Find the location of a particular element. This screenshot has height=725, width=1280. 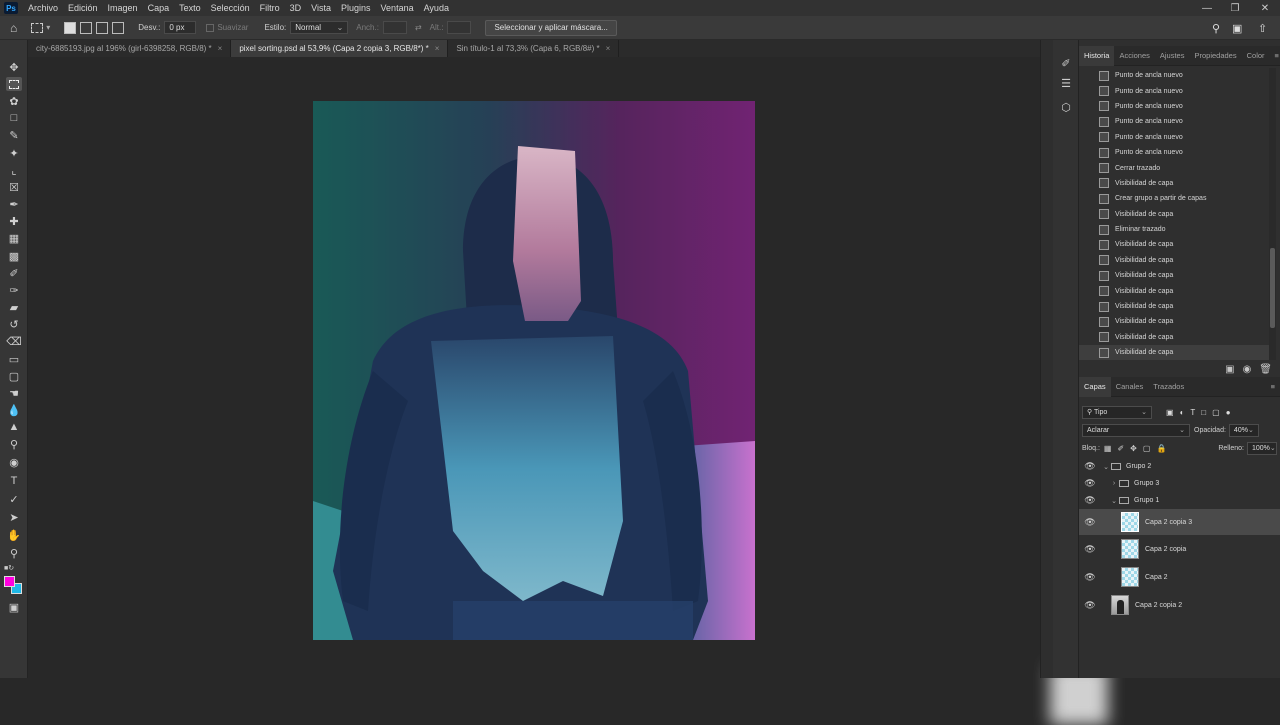

tab-propiedades: Propiedades is located at coordinates (1215, 56).